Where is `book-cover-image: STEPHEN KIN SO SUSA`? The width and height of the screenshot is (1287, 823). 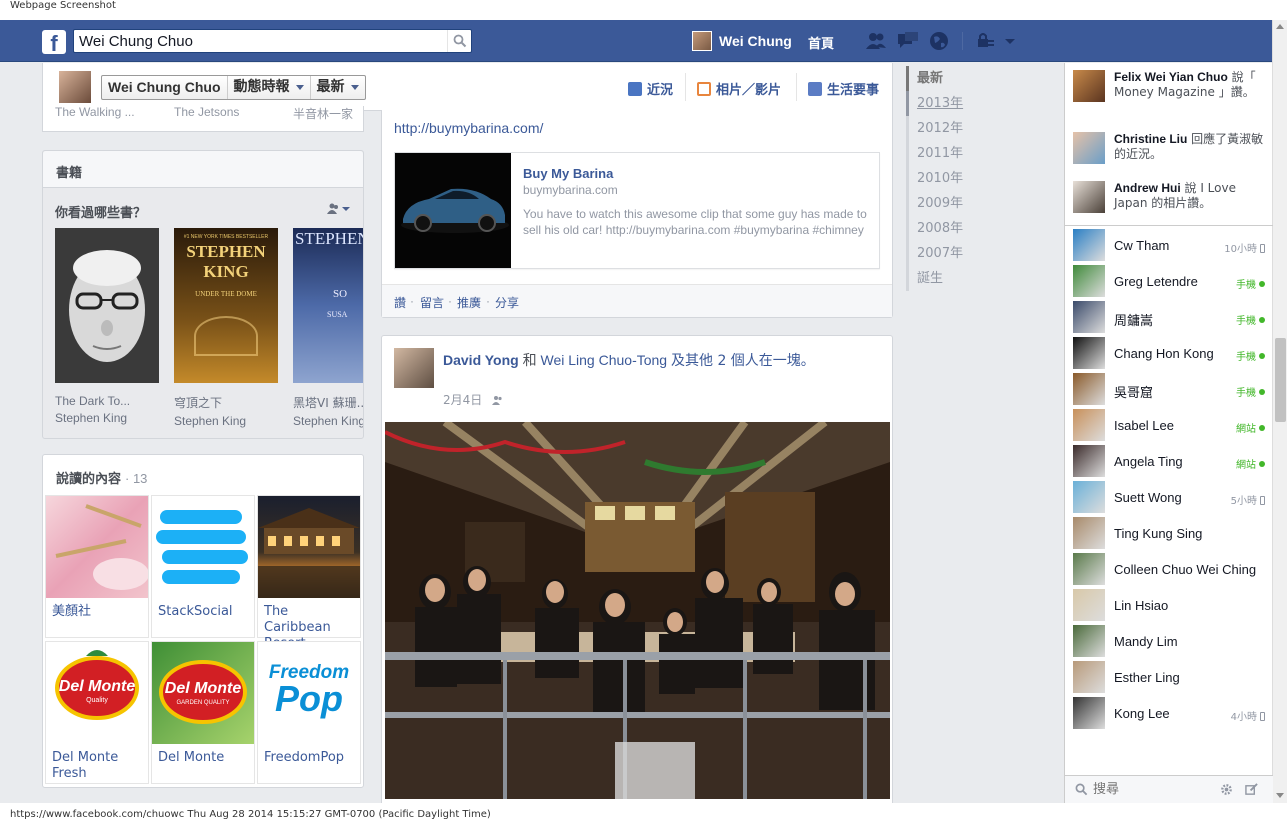 book-cover-image: STEPHEN KIN SO SUSA is located at coordinates (328, 305).